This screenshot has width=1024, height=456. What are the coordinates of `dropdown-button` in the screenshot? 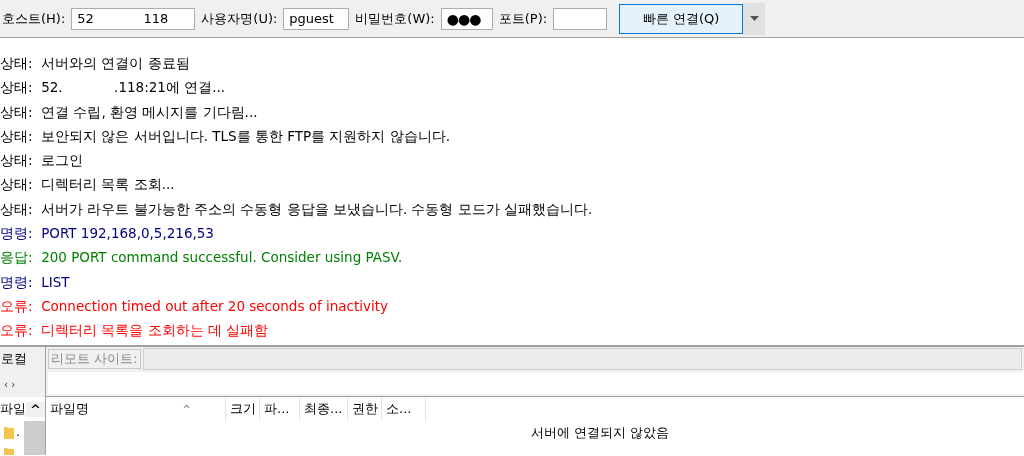 It's located at (754, 18).